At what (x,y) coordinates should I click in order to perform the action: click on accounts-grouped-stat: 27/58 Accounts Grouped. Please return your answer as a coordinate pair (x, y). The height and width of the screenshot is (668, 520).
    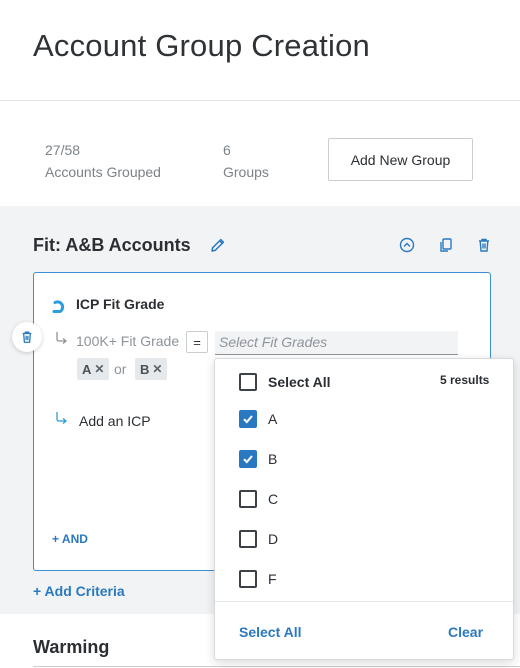
    Looking at the image, I should click on (103, 161).